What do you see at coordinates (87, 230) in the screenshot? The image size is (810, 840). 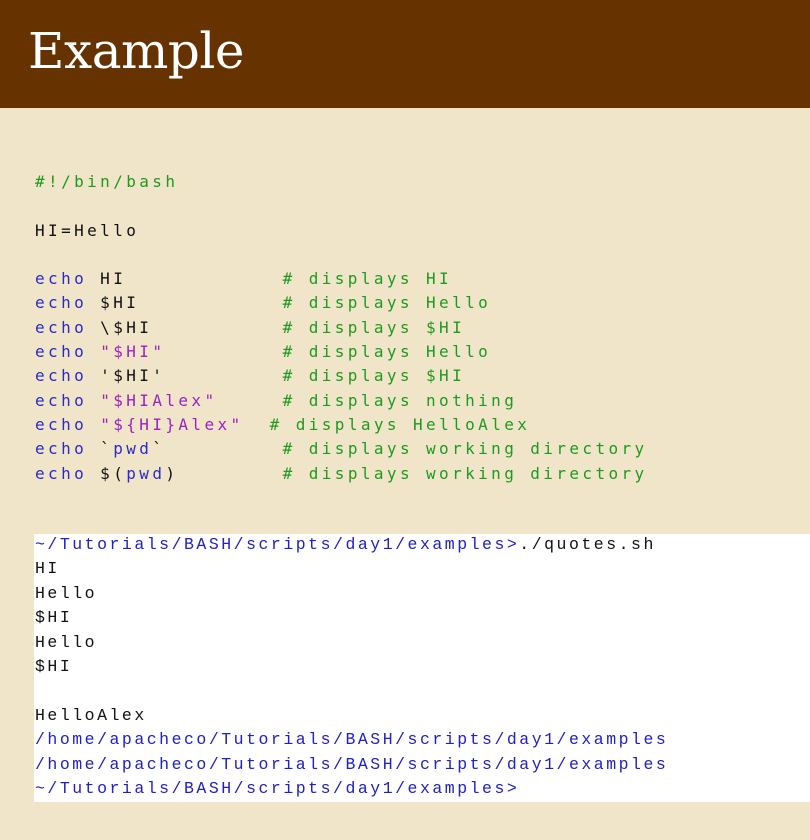 I see `code-token-pl: HI=Hello` at bounding box center [87, 230].